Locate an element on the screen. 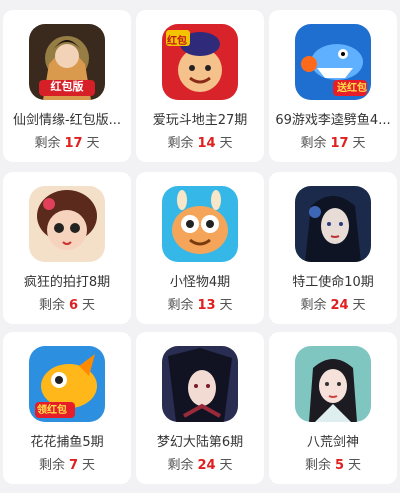 This screenshot has width=400, height=493. icon-badge: 红包版 is located at coordinates (67, 86).